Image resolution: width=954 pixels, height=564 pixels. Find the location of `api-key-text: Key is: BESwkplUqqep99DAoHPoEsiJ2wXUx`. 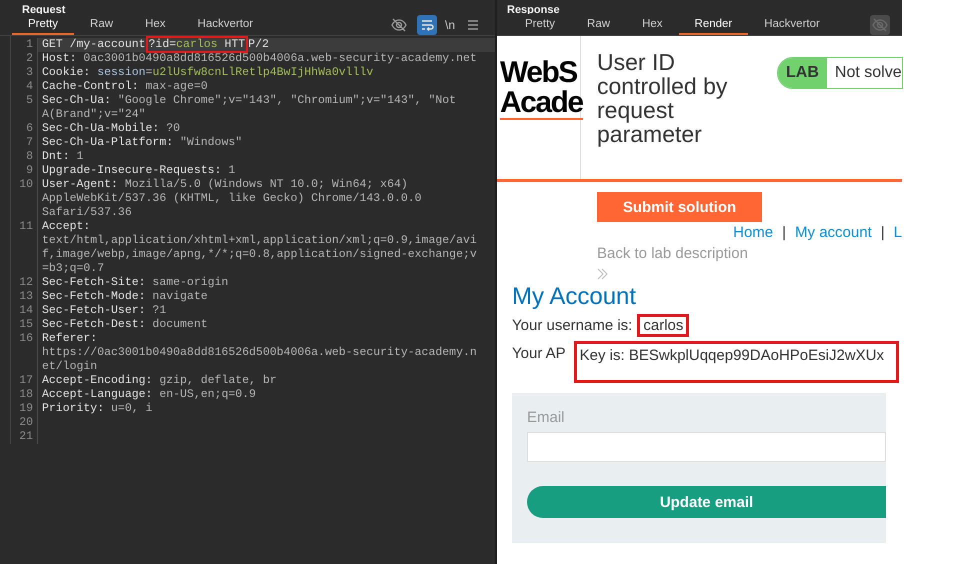

api-key-text: Key is: BESwkplUqqep99DAoHPoEsiJ2wXUx is located at coordinates (736, 362).